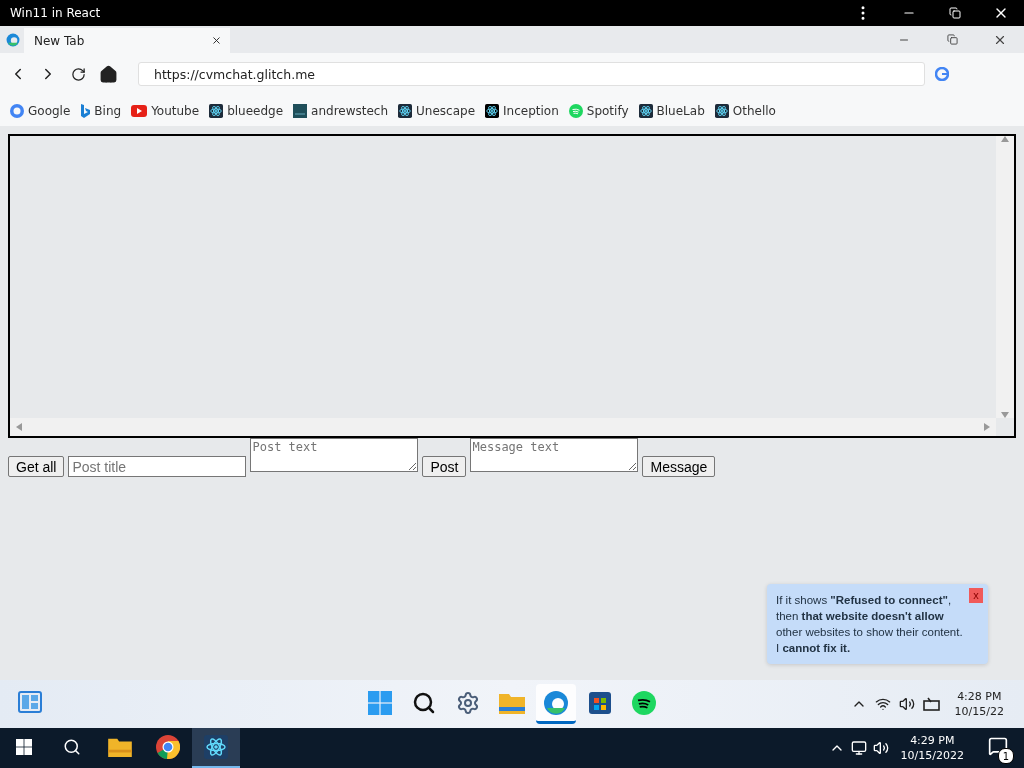  I want to click on clock-date: 10/15/2022, so click(932, 755).